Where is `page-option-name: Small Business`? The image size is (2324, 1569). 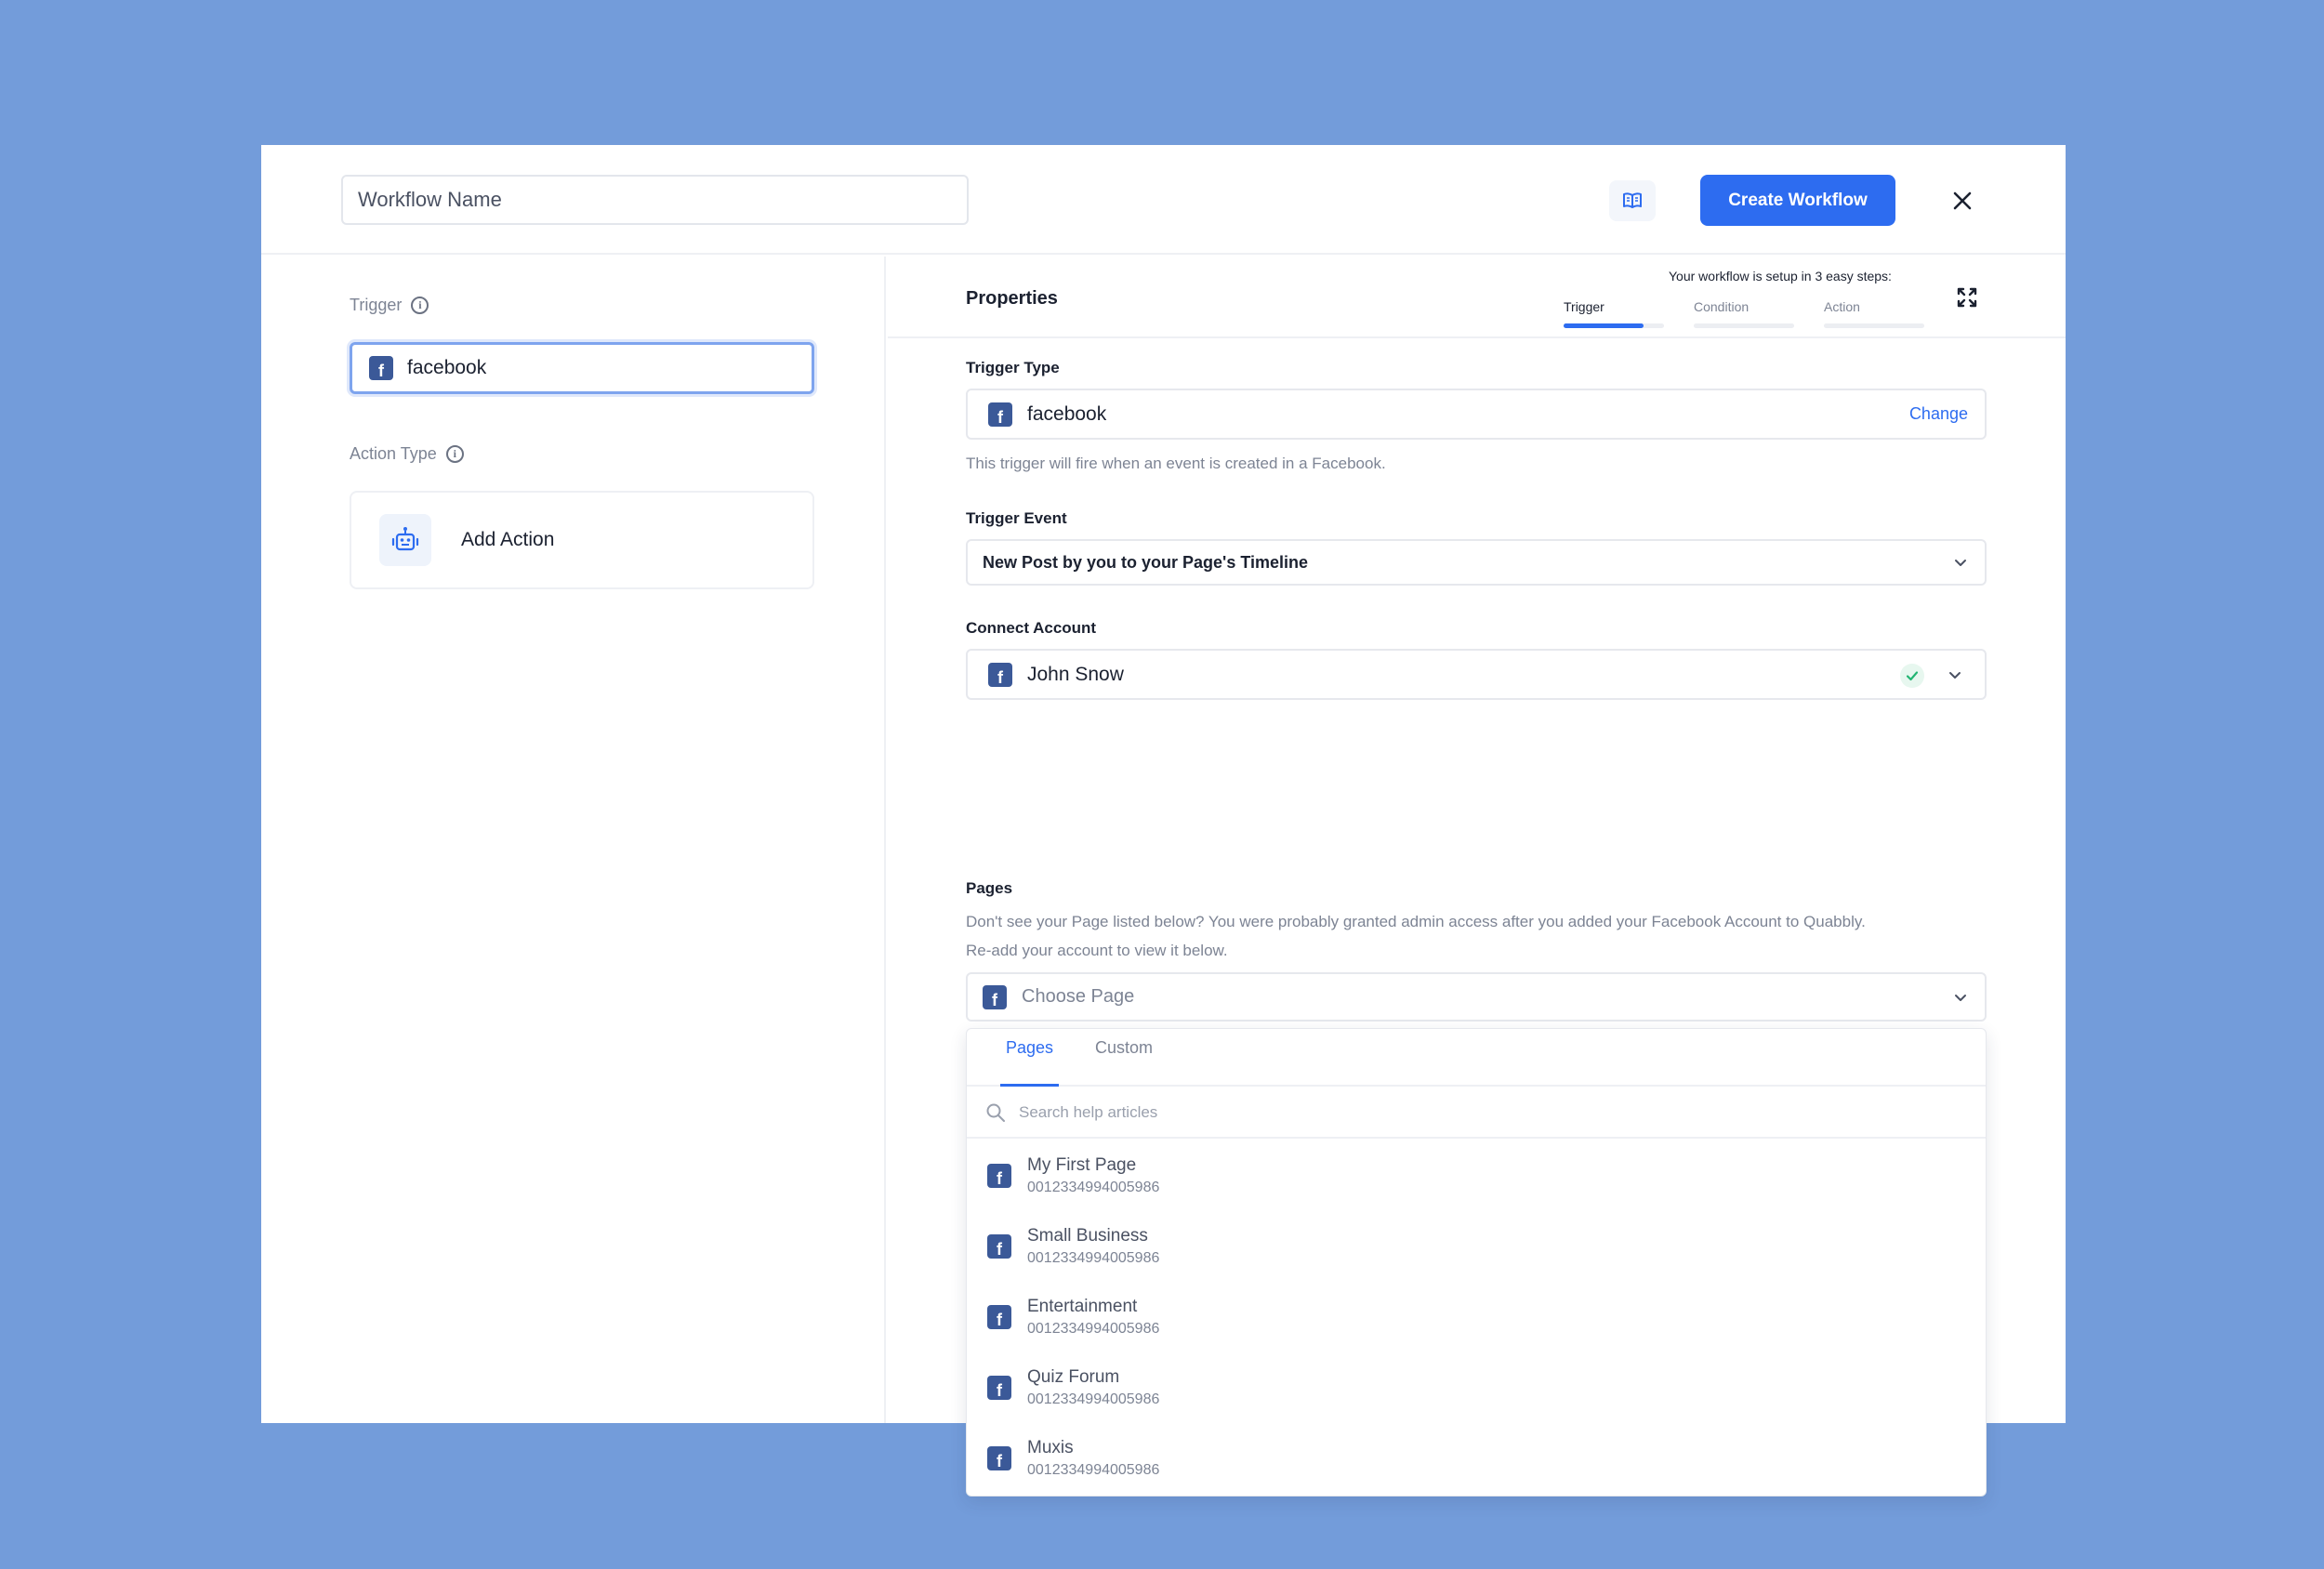 page-option-name: Small Business is located at coordinates (1087, 1236).